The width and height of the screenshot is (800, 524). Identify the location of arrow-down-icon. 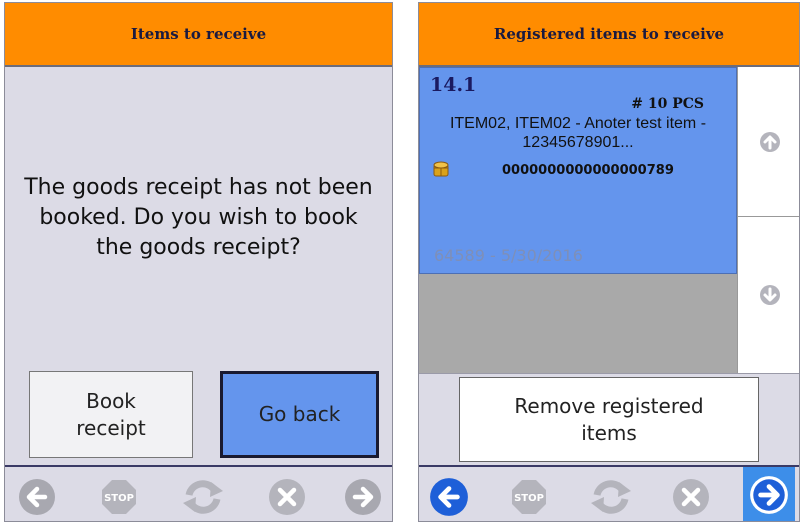
(769, 295).